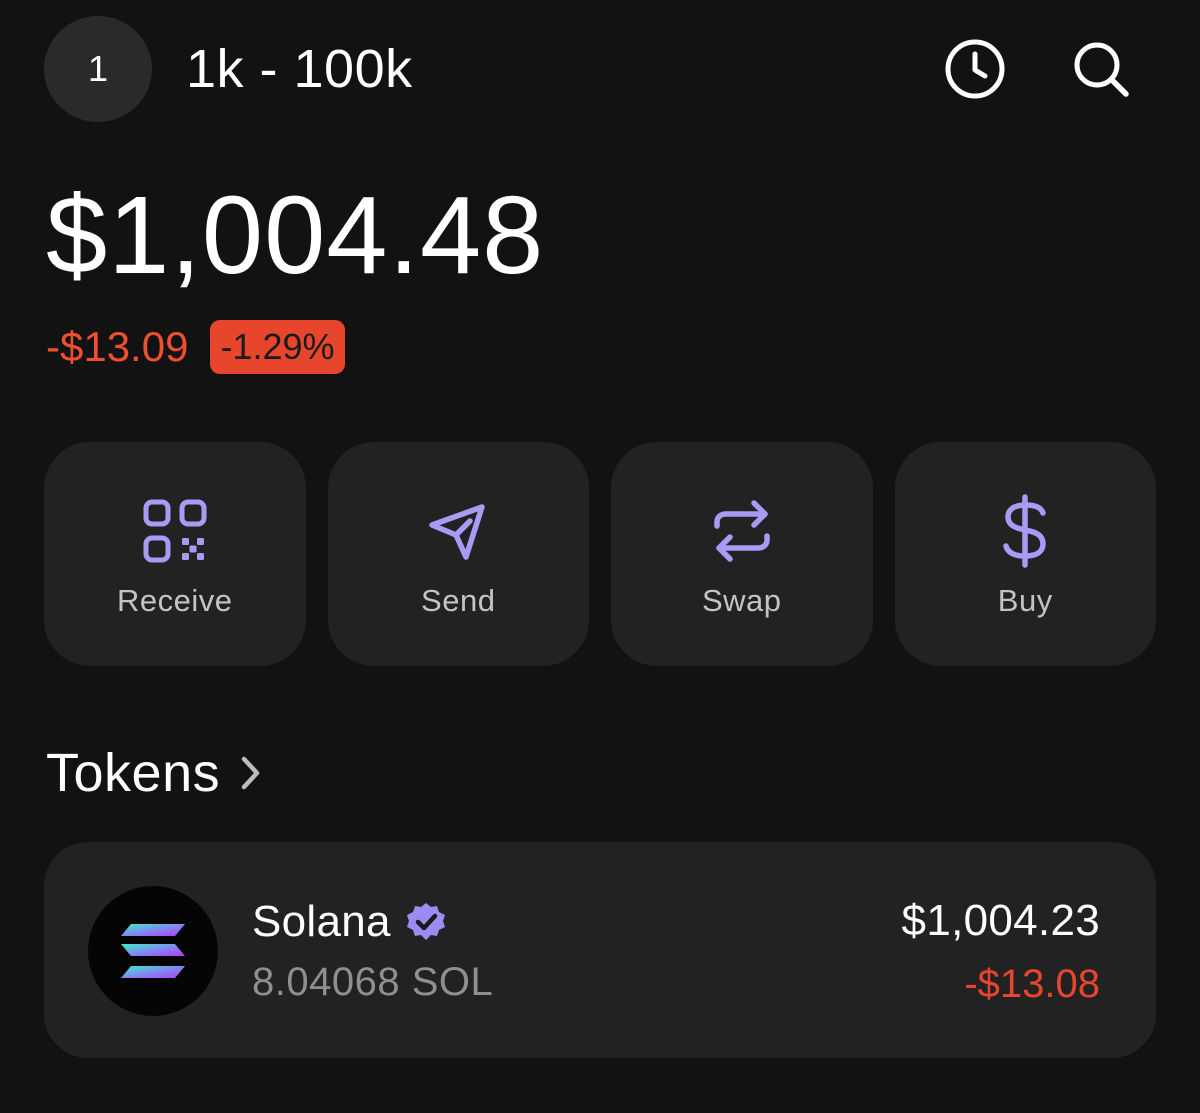  What do you see at coordinates (1025, 600) in the screenshot?
I see `buy-label: Buy` at bounding box center [1025, 600].